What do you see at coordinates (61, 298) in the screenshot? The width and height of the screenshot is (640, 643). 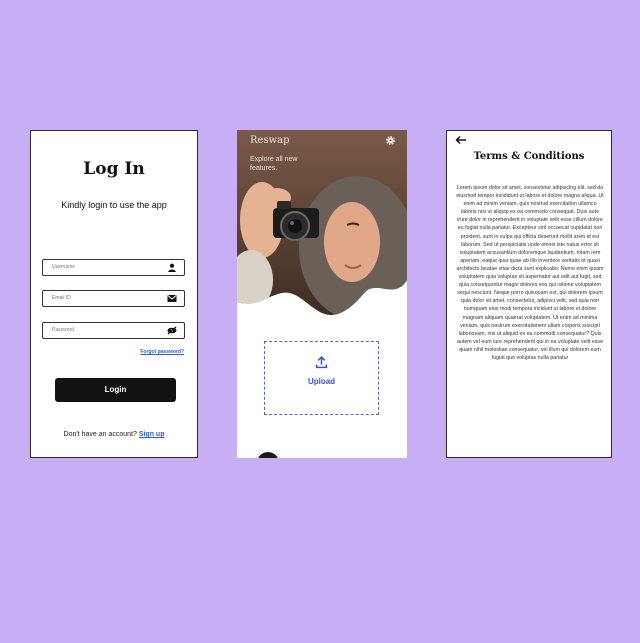 I see `email-placeholder: Email ID` at bounding box center [61, 298].